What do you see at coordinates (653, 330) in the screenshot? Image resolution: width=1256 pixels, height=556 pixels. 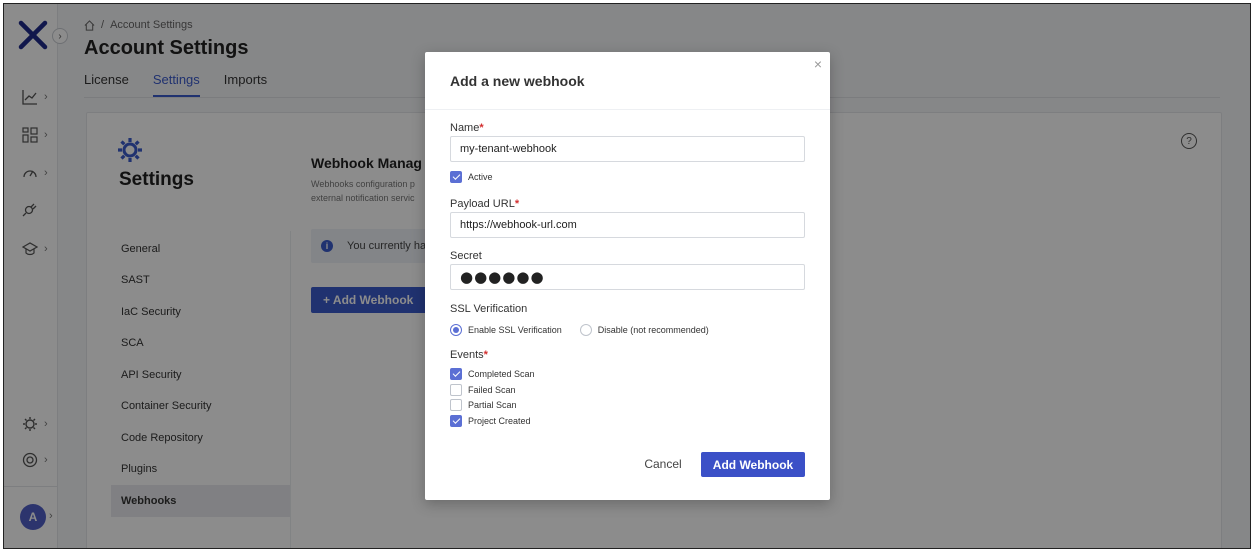 I see `ssl-disable-label: Disable (not recommended)` at bounding box center [653, 330].